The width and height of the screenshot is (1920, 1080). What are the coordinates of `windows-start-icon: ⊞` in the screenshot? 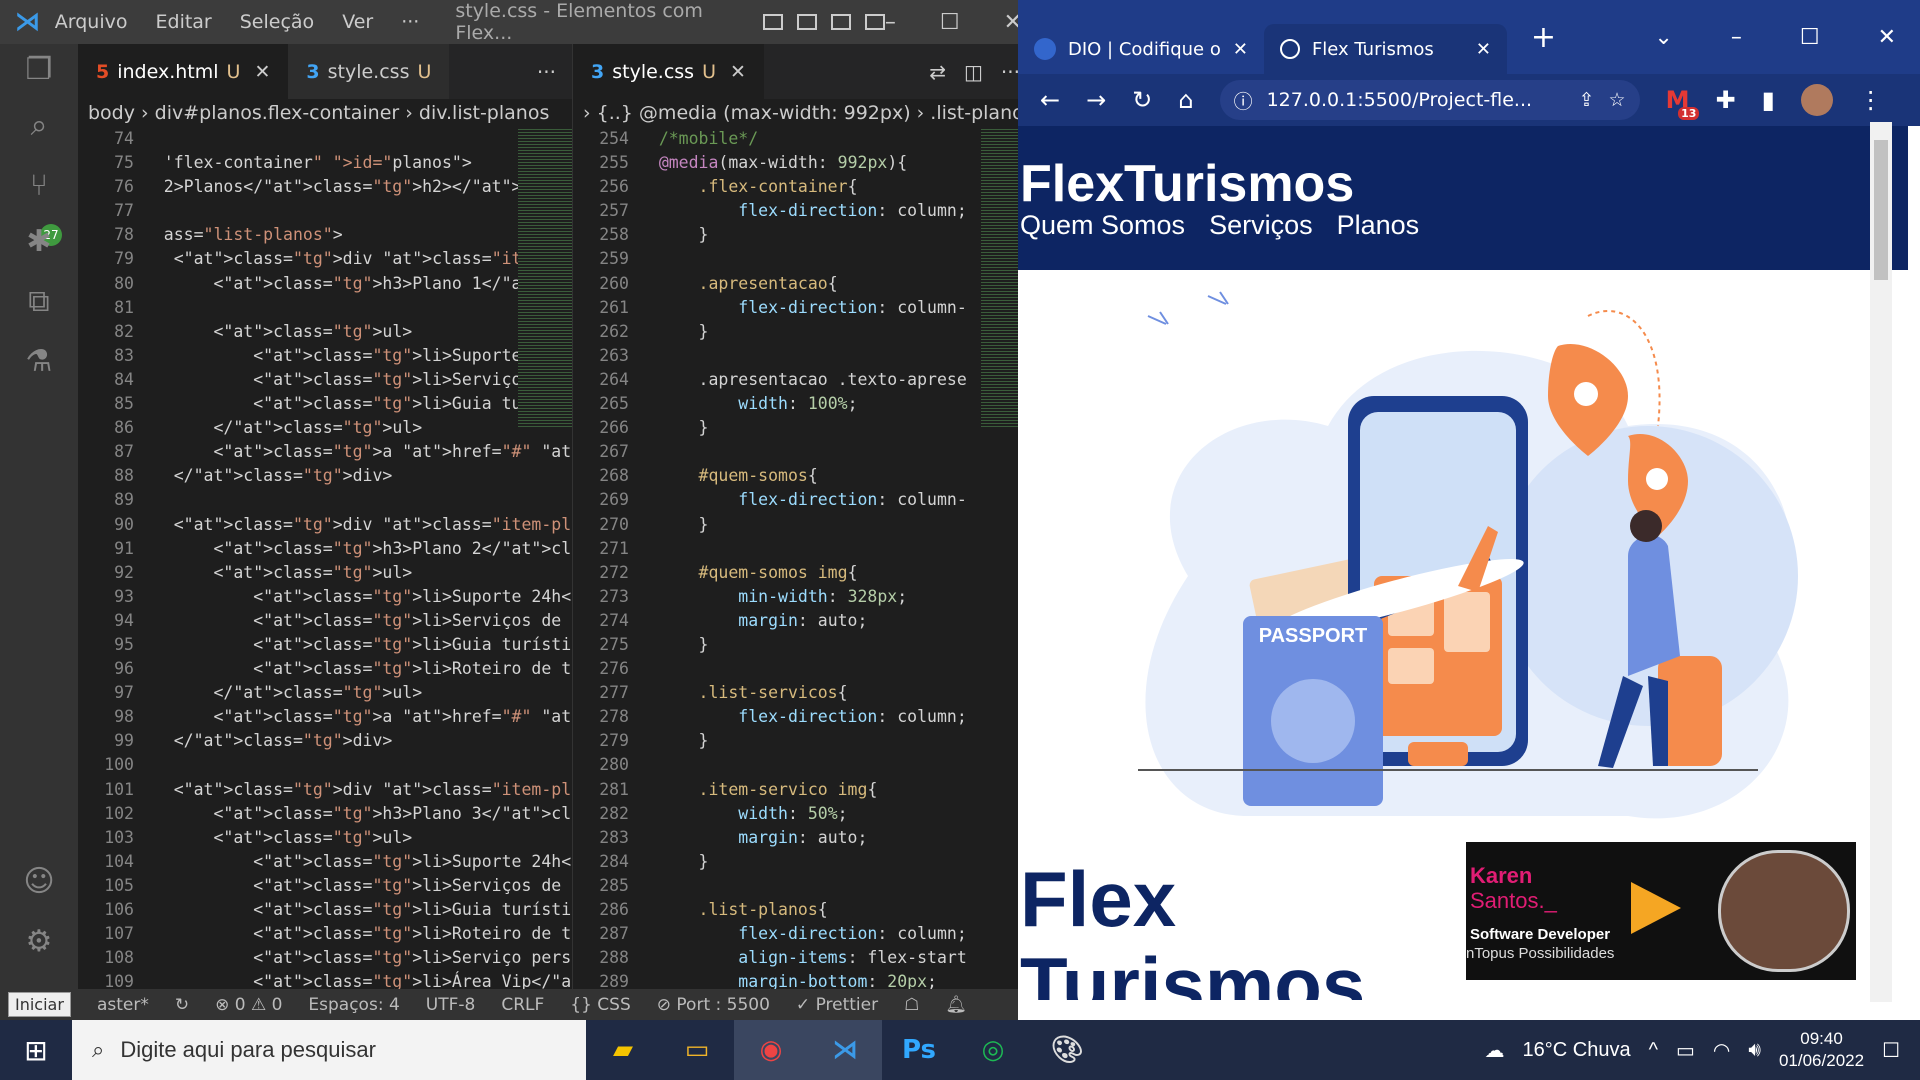 It's located at (36, 1050).